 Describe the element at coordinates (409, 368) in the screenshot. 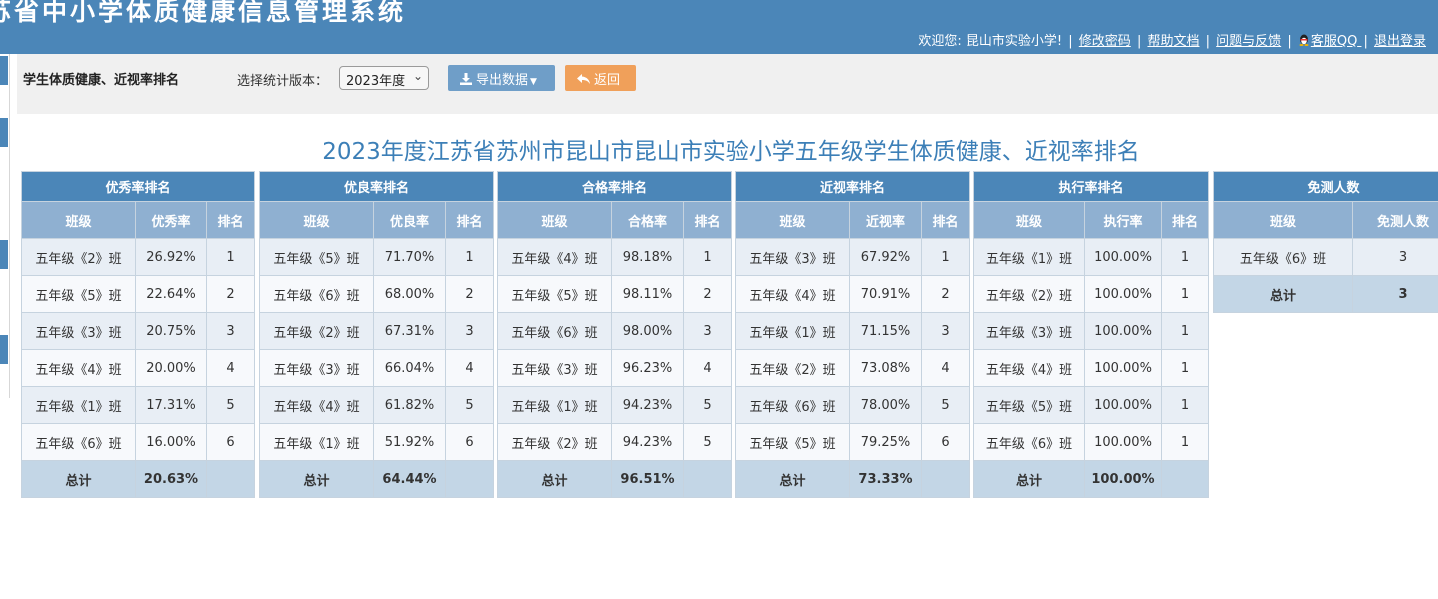

I see `table-cell: 66.04%` at that location.